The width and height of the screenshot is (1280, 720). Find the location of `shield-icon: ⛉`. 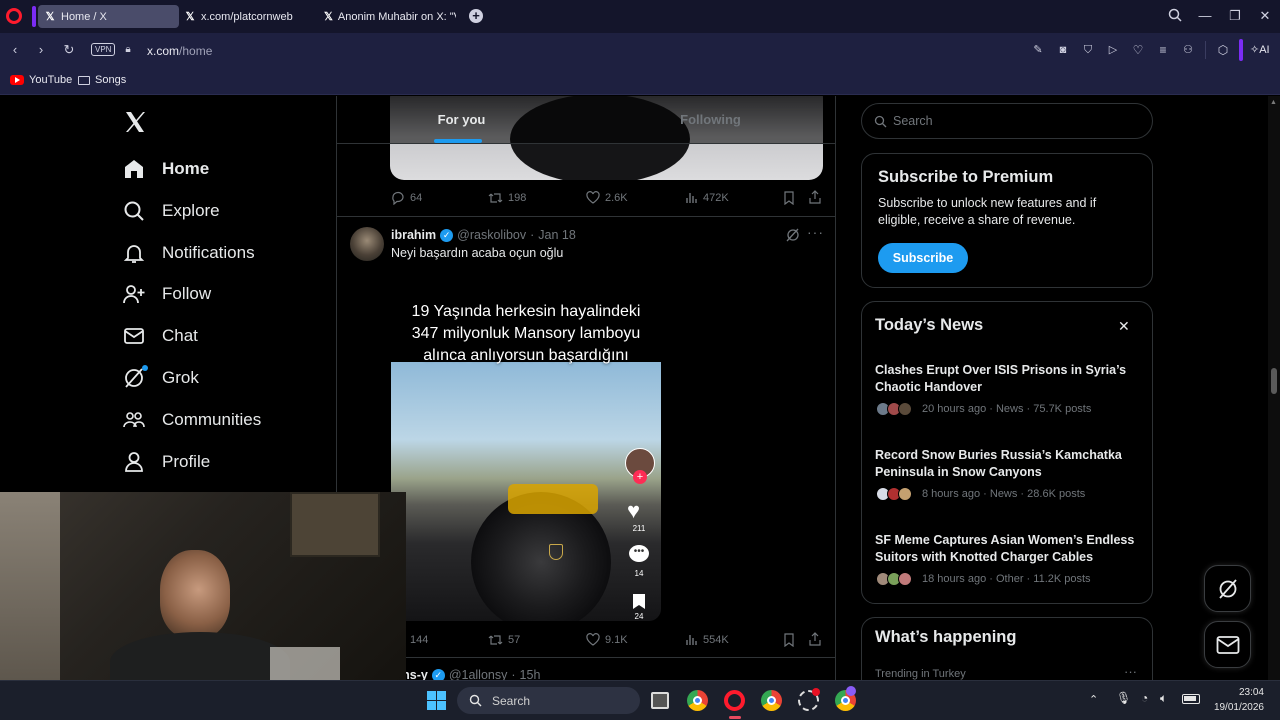

shield-icon: ⛉ is located at coordinates (1088, 50).